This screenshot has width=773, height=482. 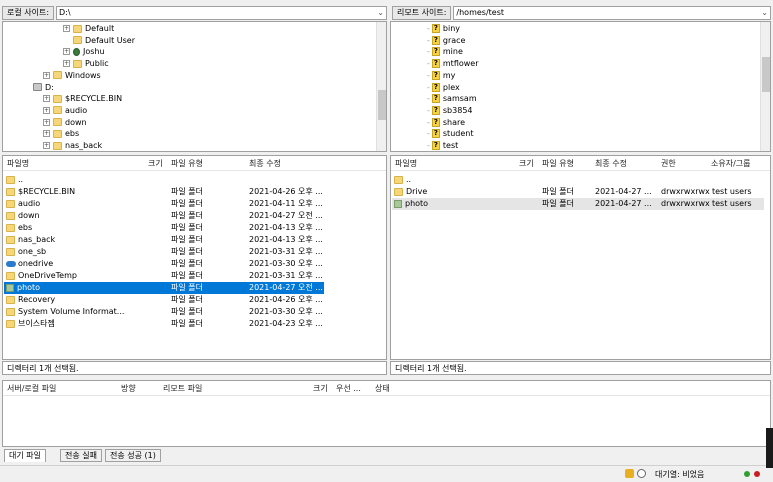 What do you see at coordinates (381, 86) in the screenshot?
I see `local-tree-scrollbar` at bounding box center [381, 86].